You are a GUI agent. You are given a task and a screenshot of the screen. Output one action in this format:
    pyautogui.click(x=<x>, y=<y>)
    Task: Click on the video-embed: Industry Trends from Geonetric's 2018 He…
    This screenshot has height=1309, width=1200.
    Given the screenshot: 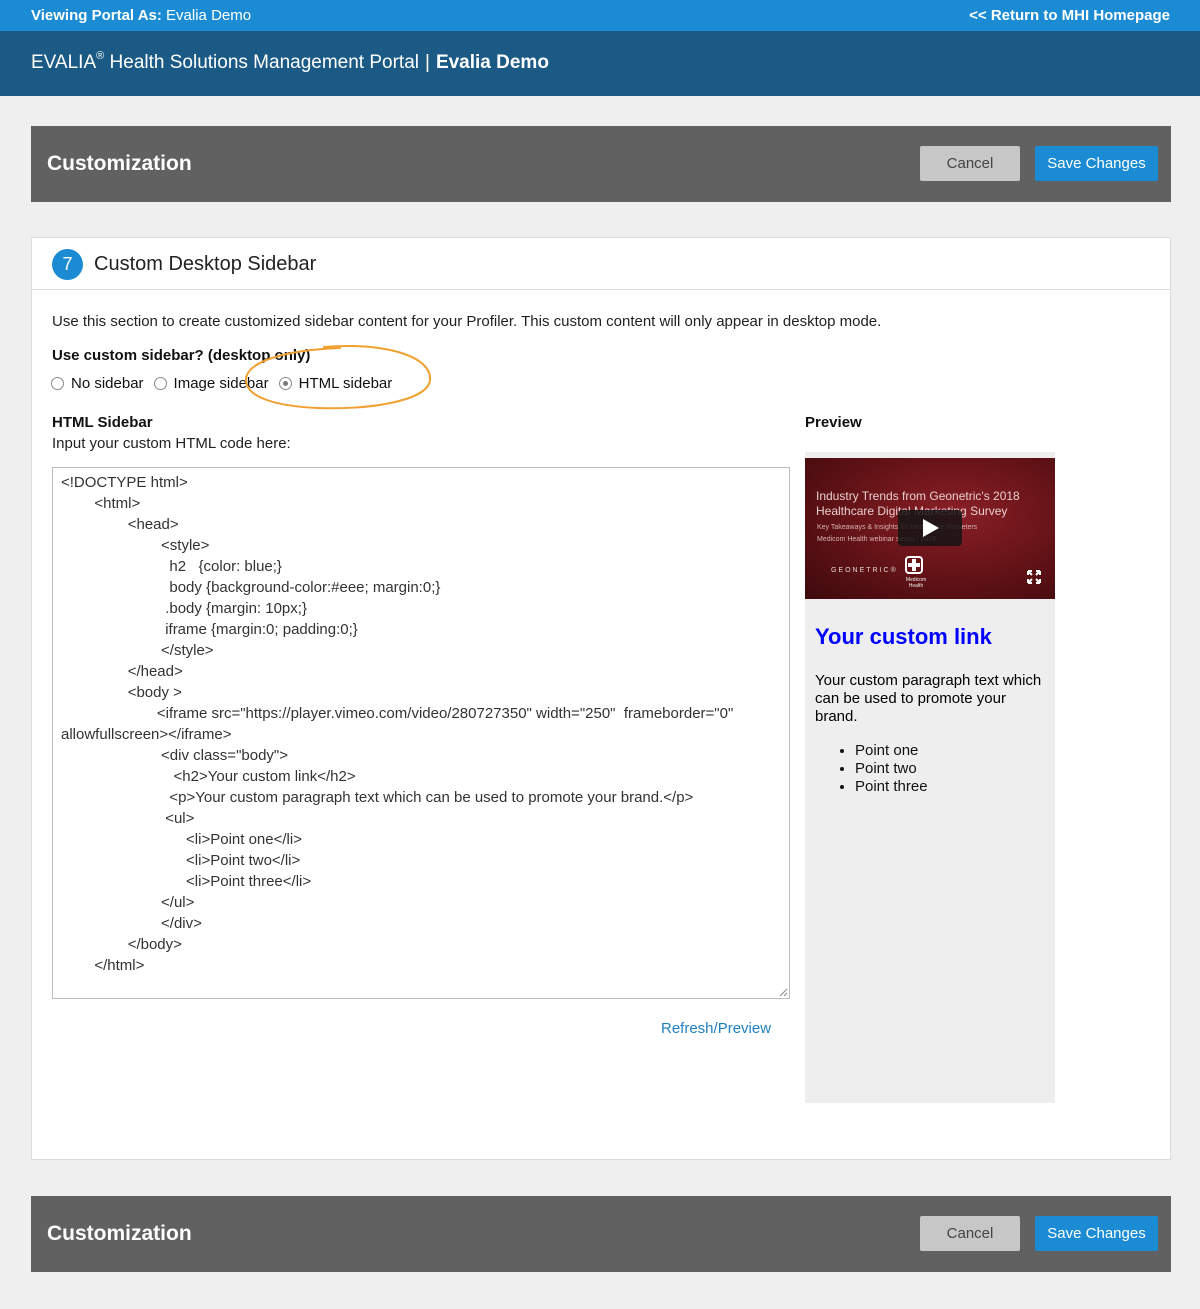 What is the action you would take?
    pyautogui.click(x=930, y=528)
    